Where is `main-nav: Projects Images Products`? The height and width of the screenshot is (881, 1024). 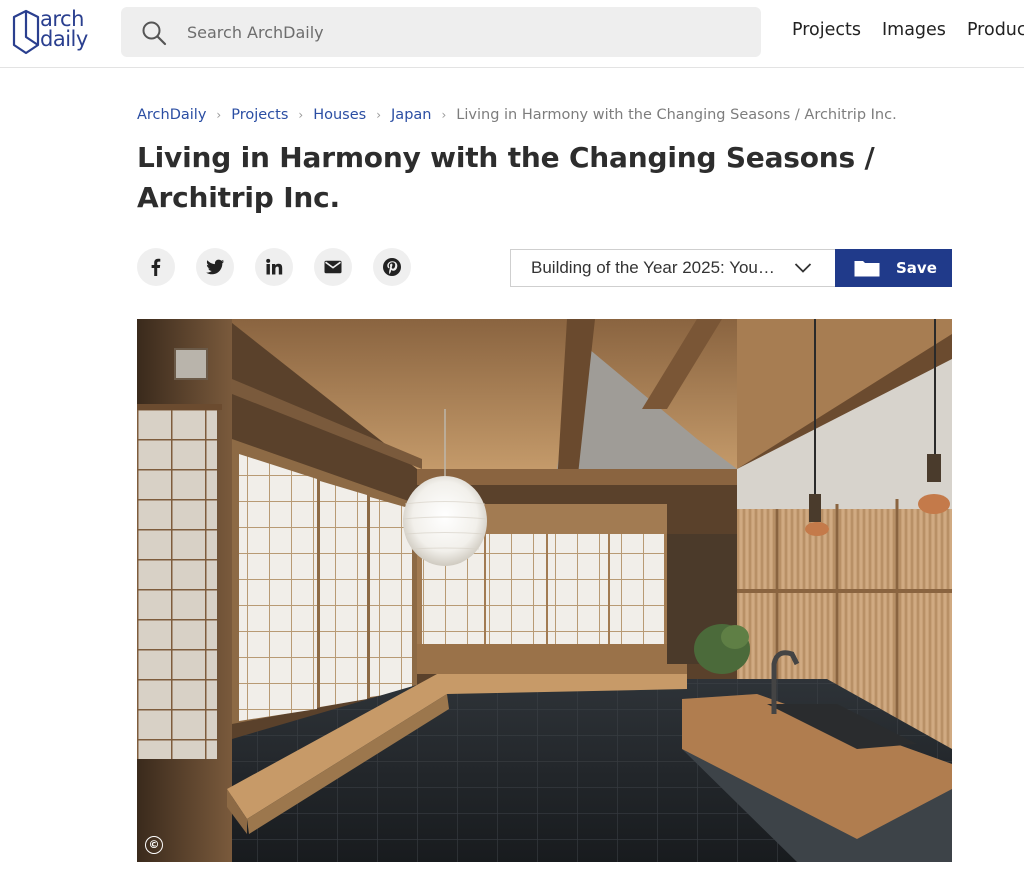
main-nav: Projects Images Products is located at coordinates (908, 33).